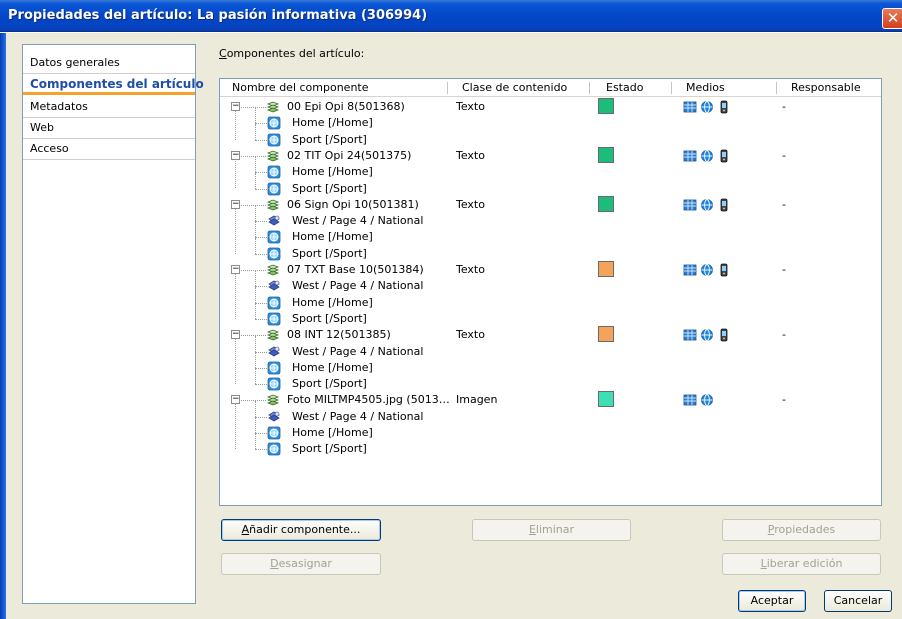 The width and height of the screenshot is (902, 619). What do you see at coordinates (223, 53) in the screenshot?
I see `section-label-accesskey: C` at bounding box center [223, 53].